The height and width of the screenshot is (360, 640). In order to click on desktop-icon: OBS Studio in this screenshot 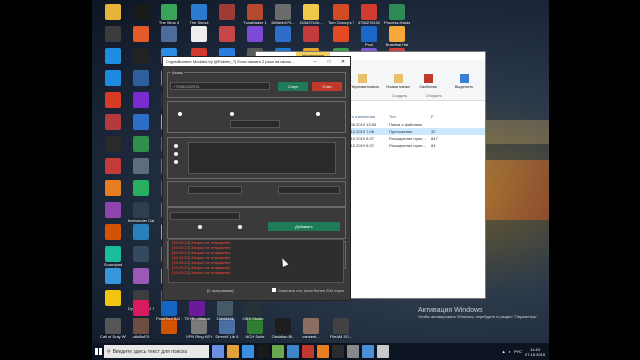, I will do `click(253, 310)`.